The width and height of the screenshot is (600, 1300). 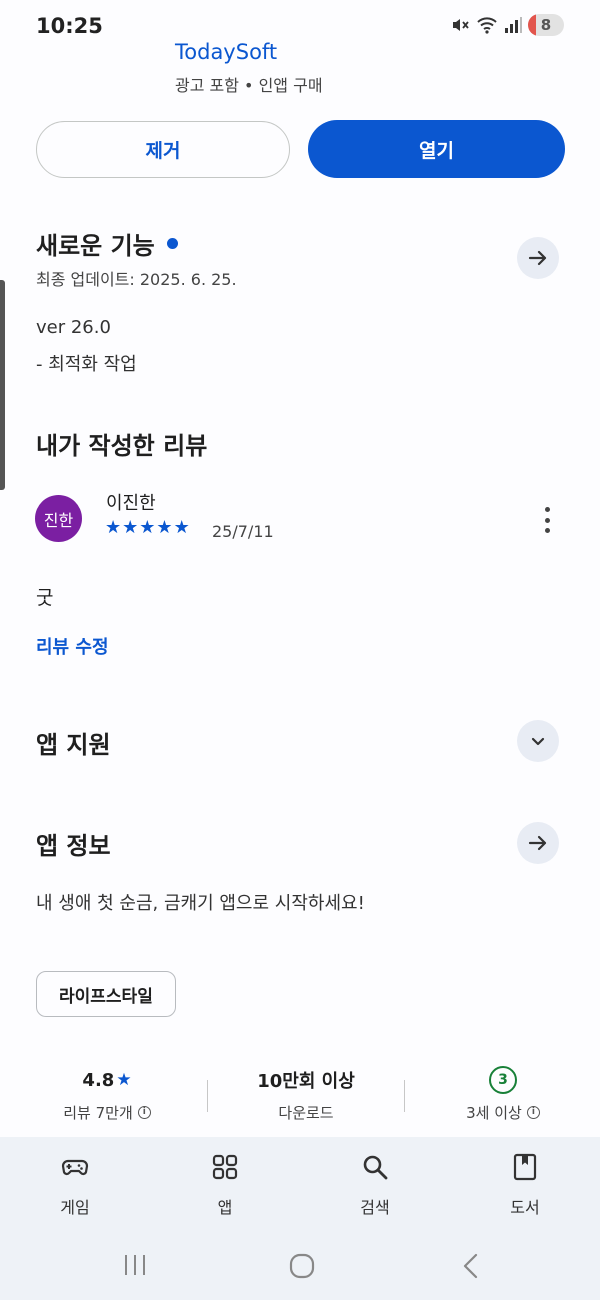 I want to click on last-update: 최종 업데이트: 2025. 6. 25., so click(x=136, y=279).